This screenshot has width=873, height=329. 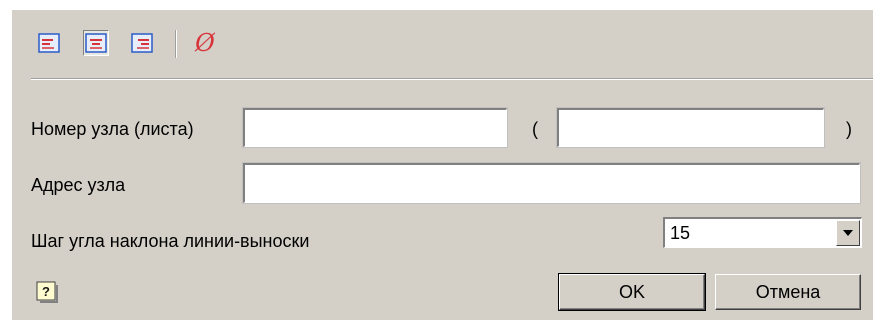 What do you see at coordinates (762, 232) in the screenshot?
I see `angle-step-select: 15` at bounding box center [762, 232].